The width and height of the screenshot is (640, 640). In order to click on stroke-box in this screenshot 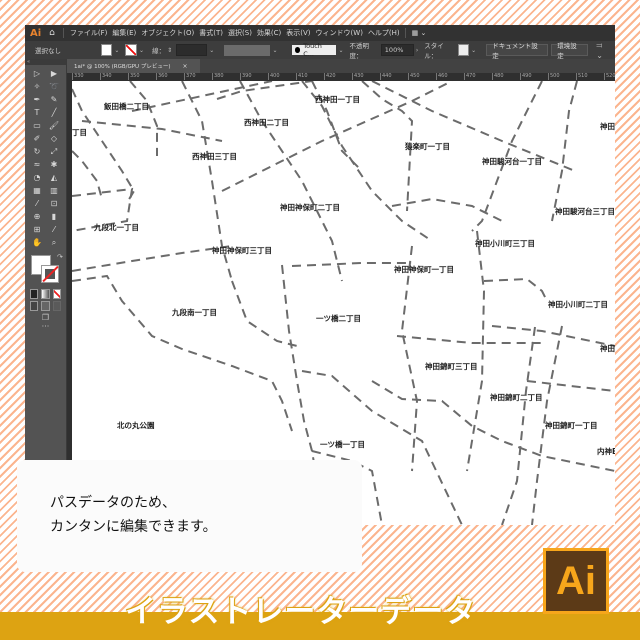, I will do `click(50, 274)`.